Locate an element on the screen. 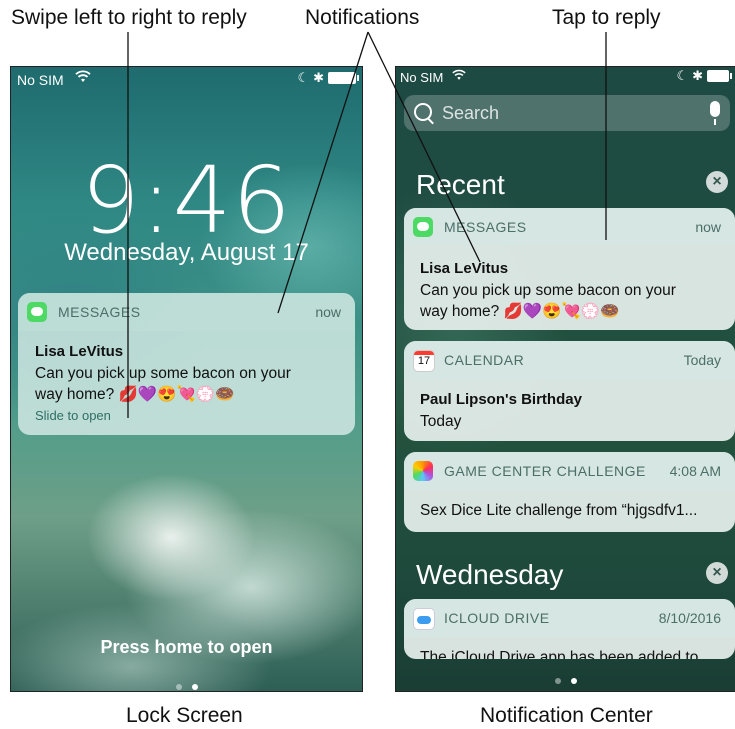 This screenshot has height=729, width=735. search-placeholder: Search is located at coordinates (471, 113).